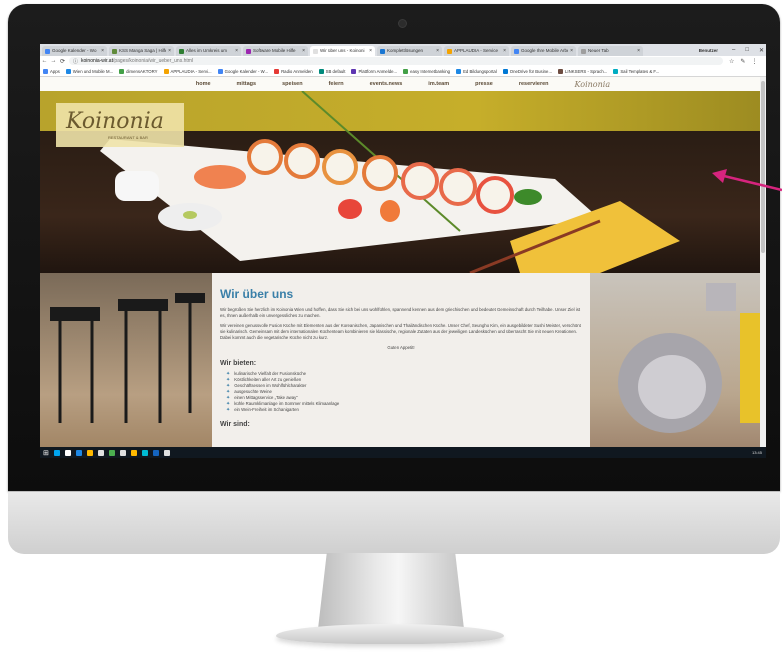  I want to click on annotation-arrow-icon, so click(747, 180).